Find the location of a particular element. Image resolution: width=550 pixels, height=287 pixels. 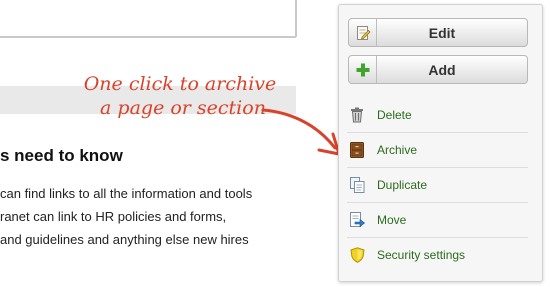

add-button: Add is located at coordinates (438, 69).